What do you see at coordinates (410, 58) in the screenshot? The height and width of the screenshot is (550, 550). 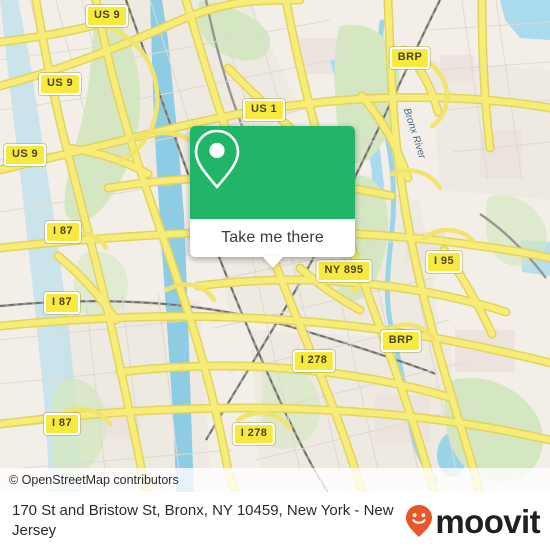 I see `shield-brp-top: BRP` at bounding box center [410, 58].